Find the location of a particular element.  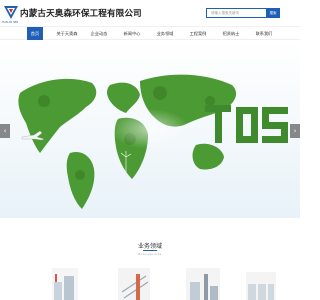

banner-next-arrow: › is located at coordinates (295, 131).